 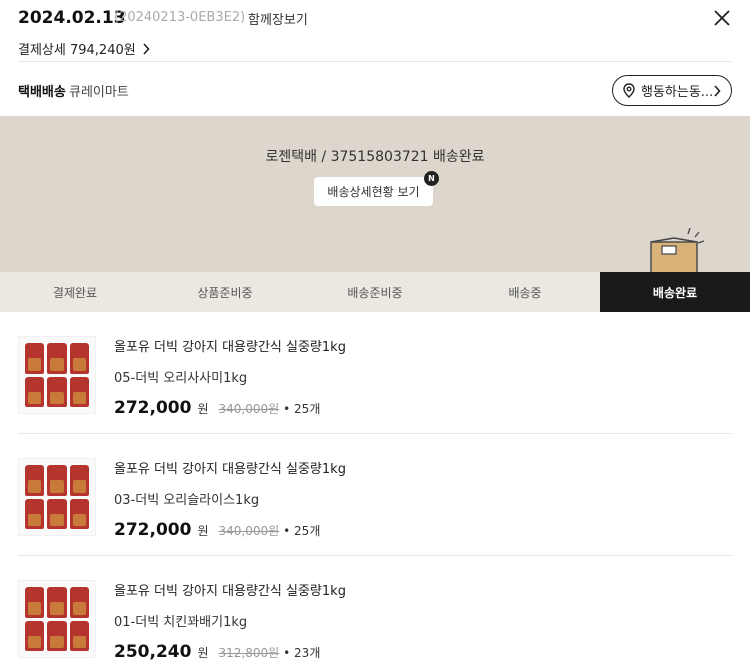 What do you see at coordinates (181, 622) in the screenshot?
I see `product-option: 01-더빅 치킨꽈배기1kg` at bounding box center [181, 622].